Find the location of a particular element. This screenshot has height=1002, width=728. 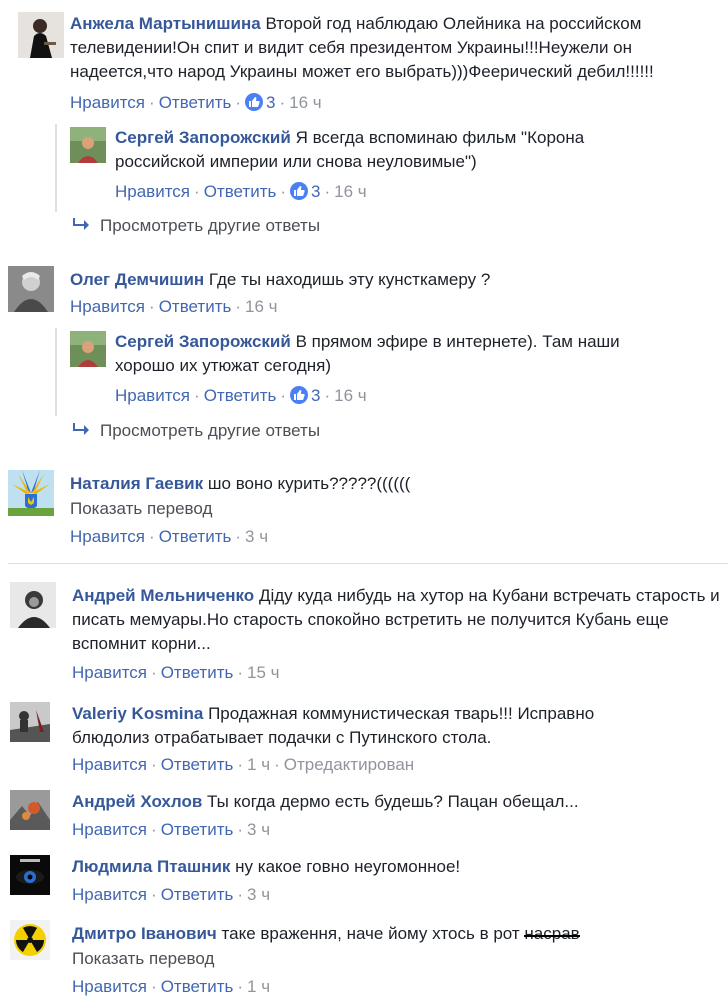

timestamp: 15 ч is located at coordinates (263, 672).